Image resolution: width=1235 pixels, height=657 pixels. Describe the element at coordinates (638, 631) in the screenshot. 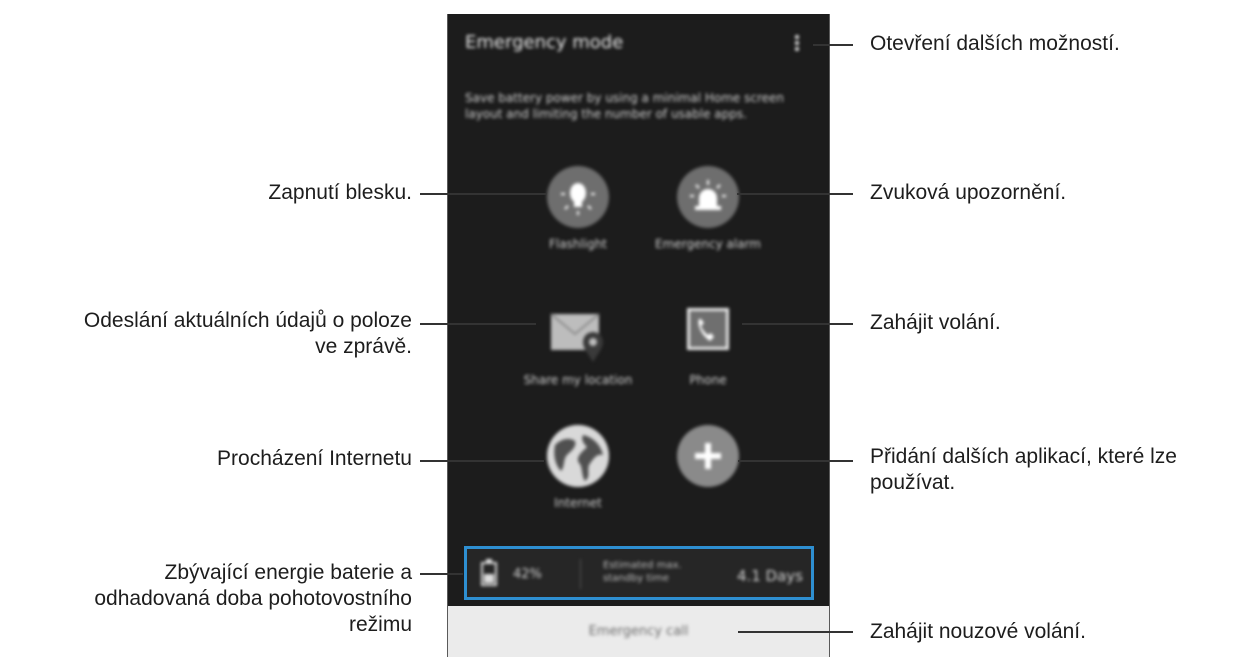

I see `emergency-call-label: Emergency call` at that location.